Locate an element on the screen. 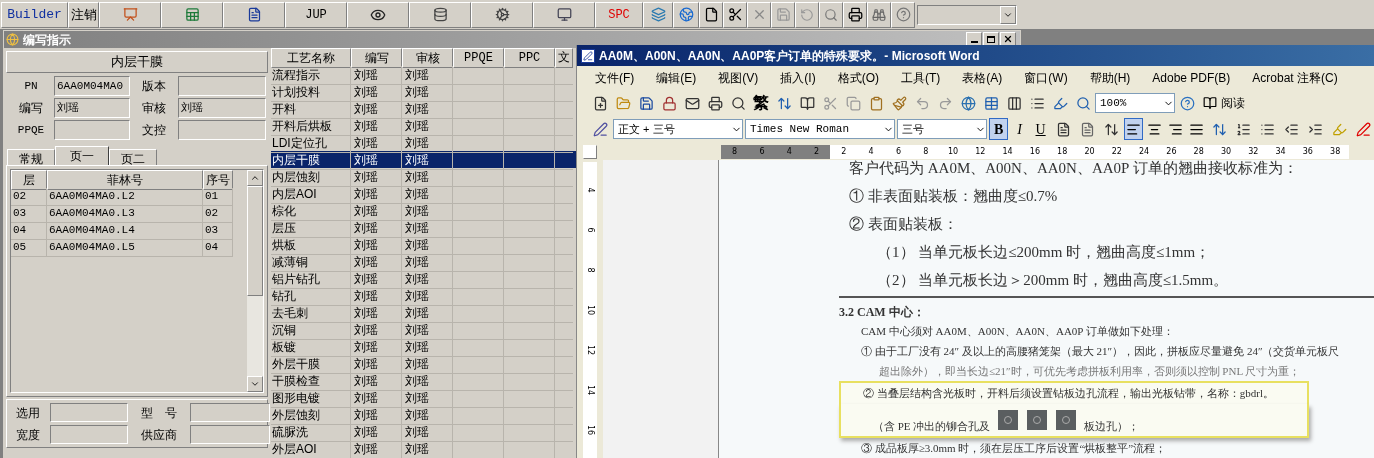  help-icon is located at coordinates (903, 14).